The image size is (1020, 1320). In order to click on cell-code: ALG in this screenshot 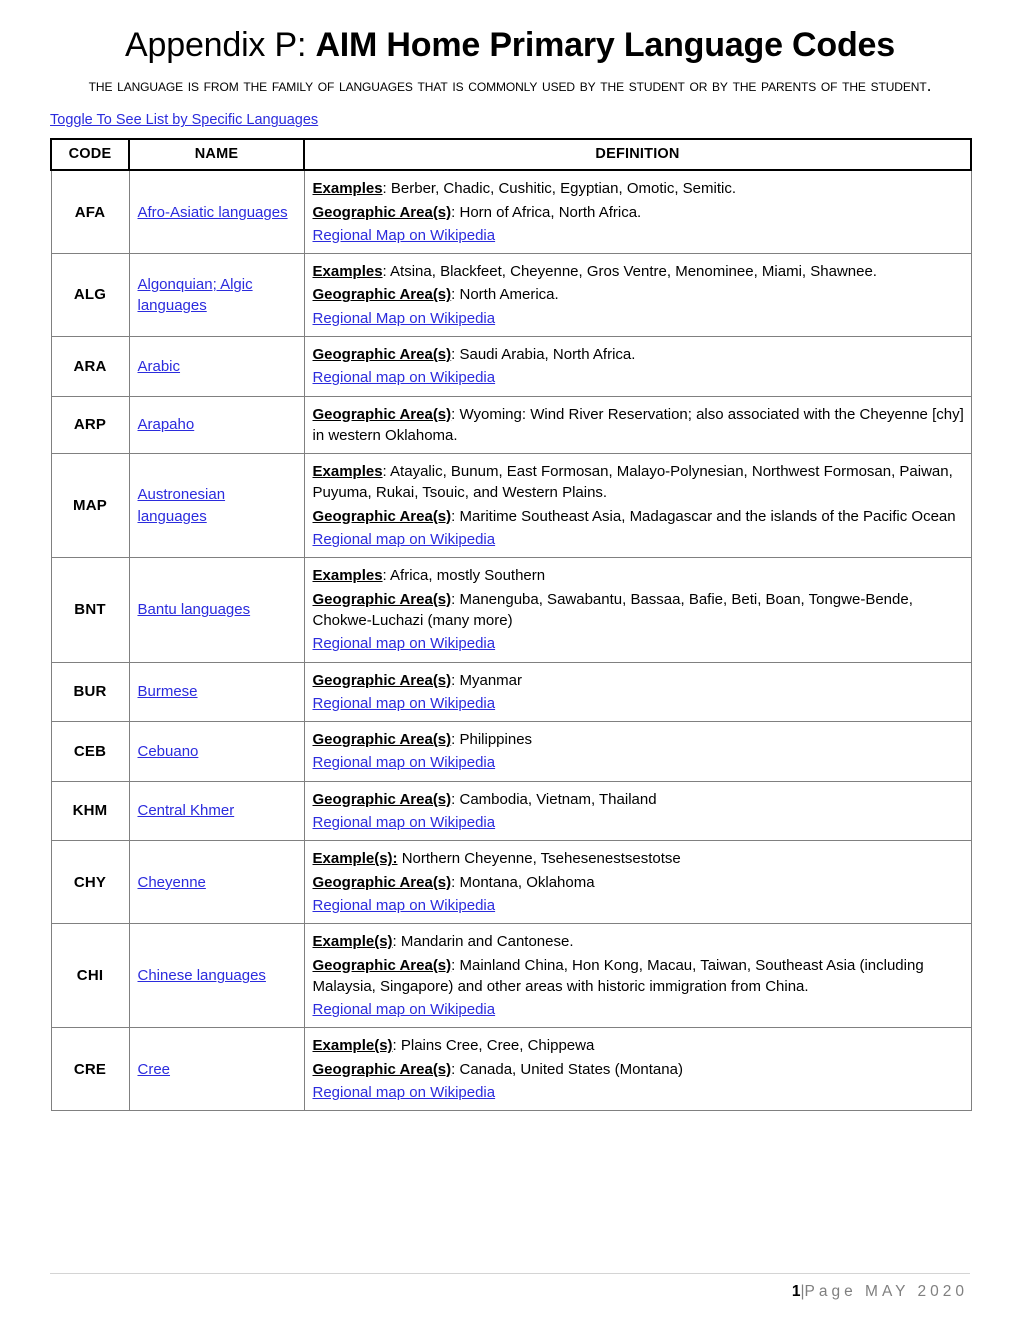, I will do `click(90, 295)`.